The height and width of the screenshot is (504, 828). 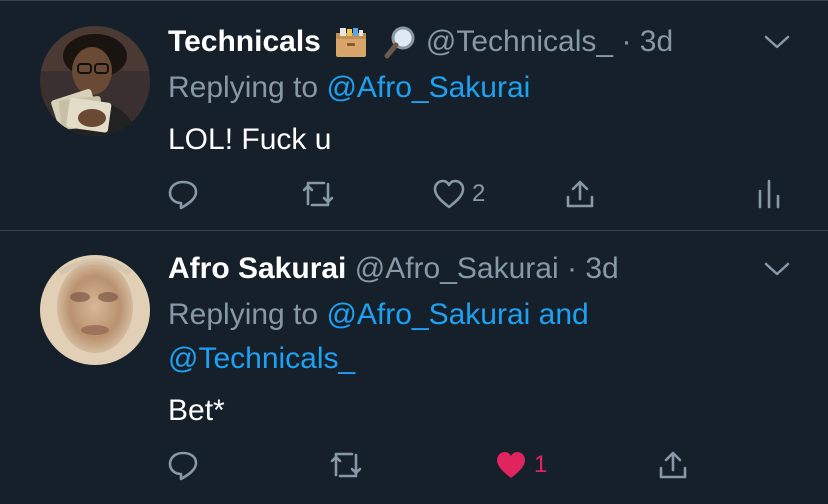 I want to click on magnifying-glass-emoji, so click(x=400, y=43).